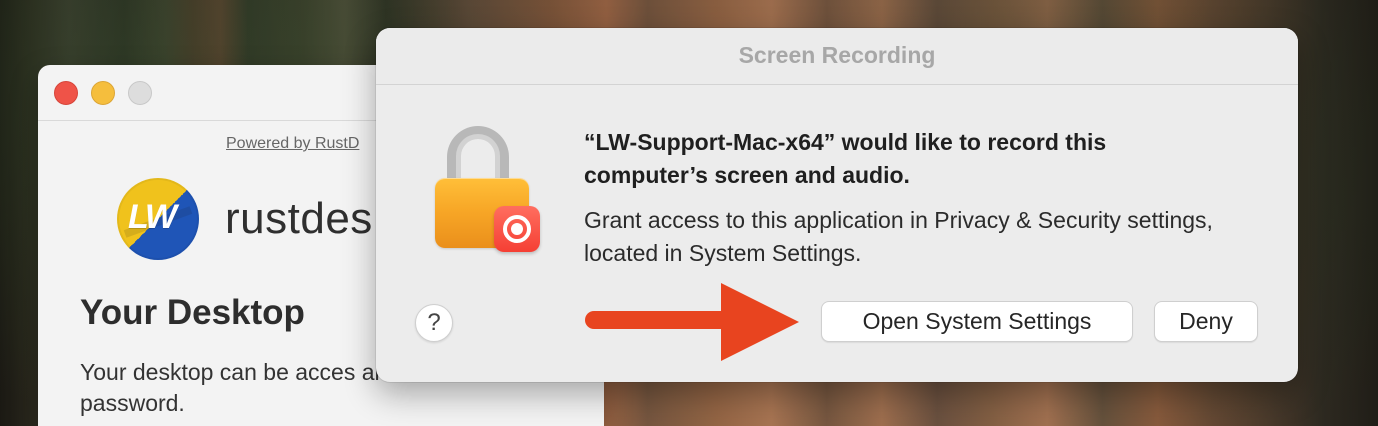 The image size is (1378, 426). I want to click on zoom-window-button, so click(140, 93).